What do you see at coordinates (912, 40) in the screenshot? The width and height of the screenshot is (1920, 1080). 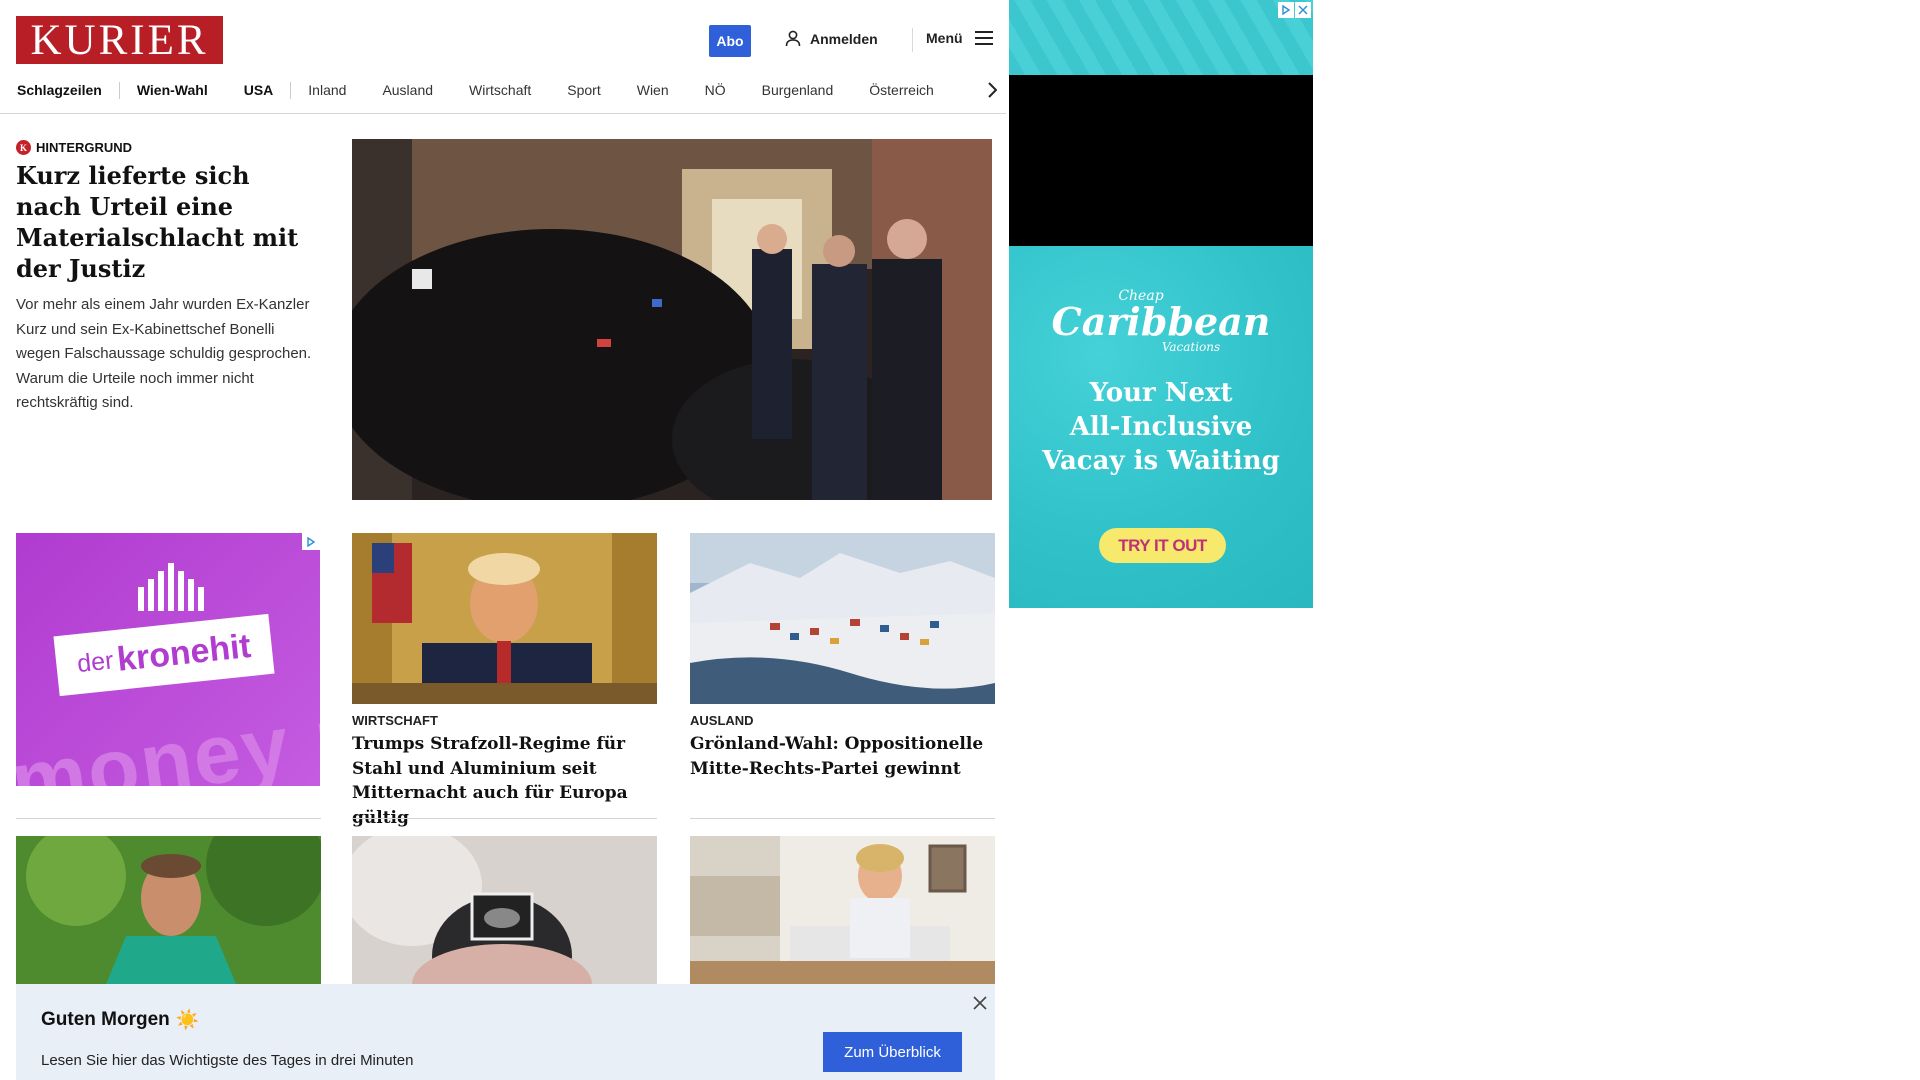 I see `header-divider` at bounding box center [912, 40].